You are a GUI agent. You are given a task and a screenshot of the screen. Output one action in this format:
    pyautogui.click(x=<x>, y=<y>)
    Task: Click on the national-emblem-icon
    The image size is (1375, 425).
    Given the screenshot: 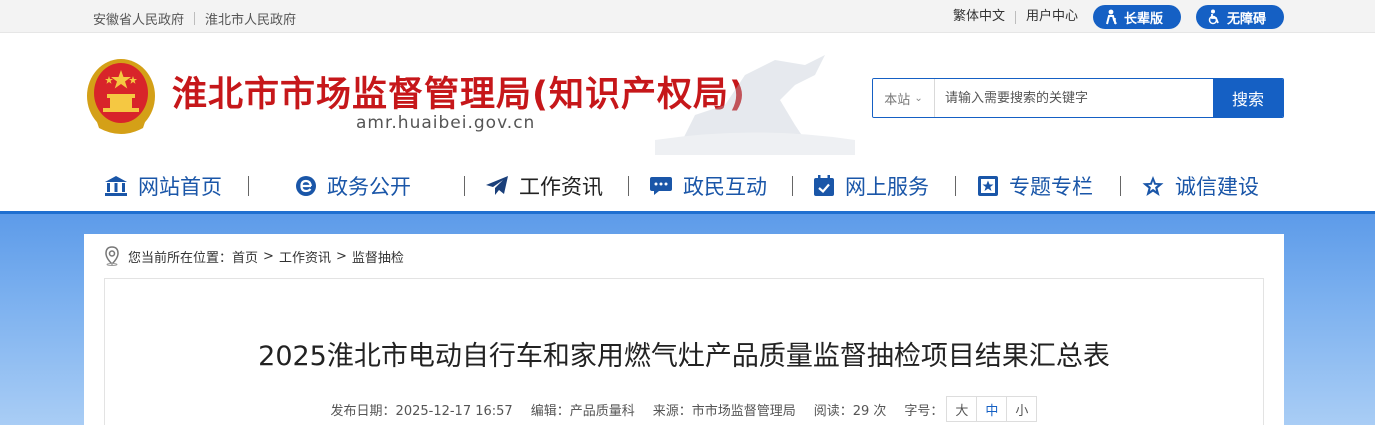 What is the action you would take?
    pyautogui.click(x=121, y=96)
    